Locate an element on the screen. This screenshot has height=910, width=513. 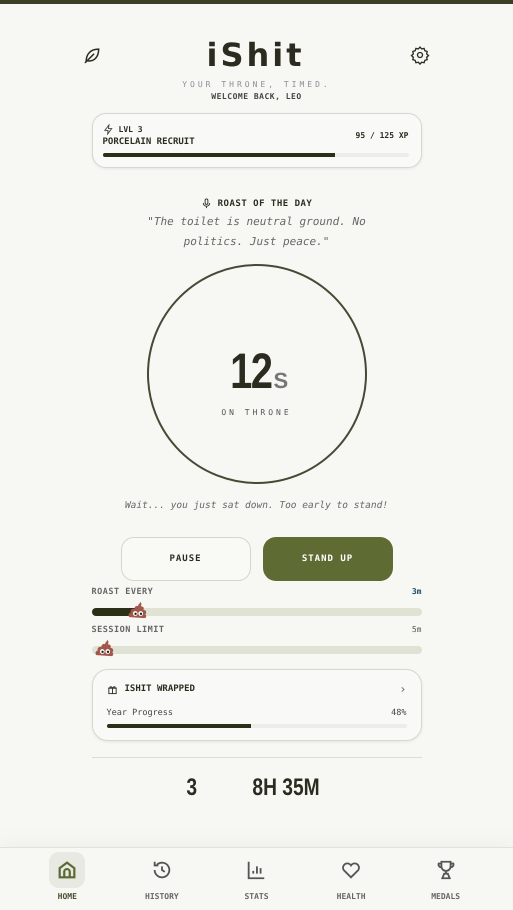
stand-up-button: STAND UP is located at coordinates (327, 559).